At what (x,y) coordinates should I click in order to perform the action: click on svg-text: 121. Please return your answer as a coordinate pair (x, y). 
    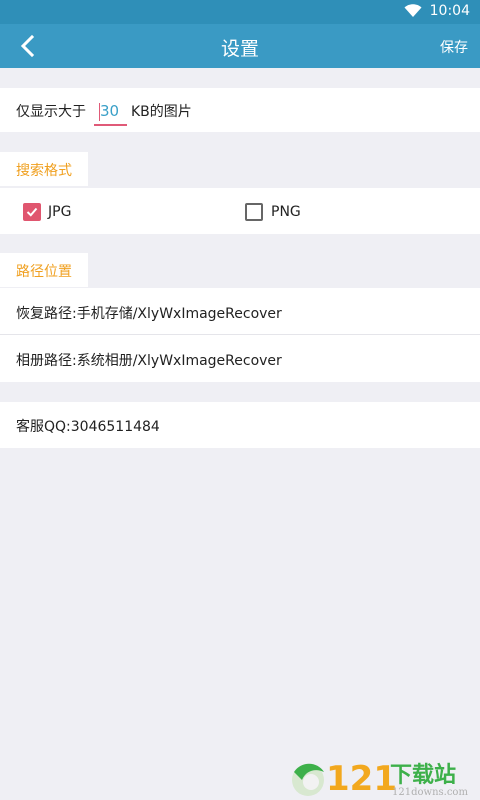
    Looking at the image, I should click on (361, 779).